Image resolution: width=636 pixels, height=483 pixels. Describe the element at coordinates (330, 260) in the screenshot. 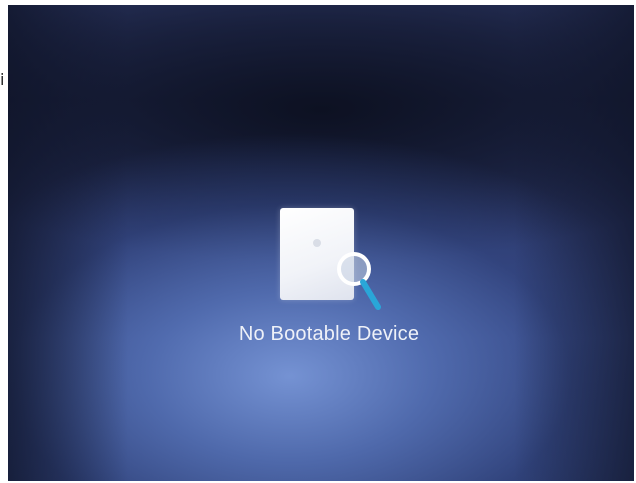

I see `document-search-icon` at that location.